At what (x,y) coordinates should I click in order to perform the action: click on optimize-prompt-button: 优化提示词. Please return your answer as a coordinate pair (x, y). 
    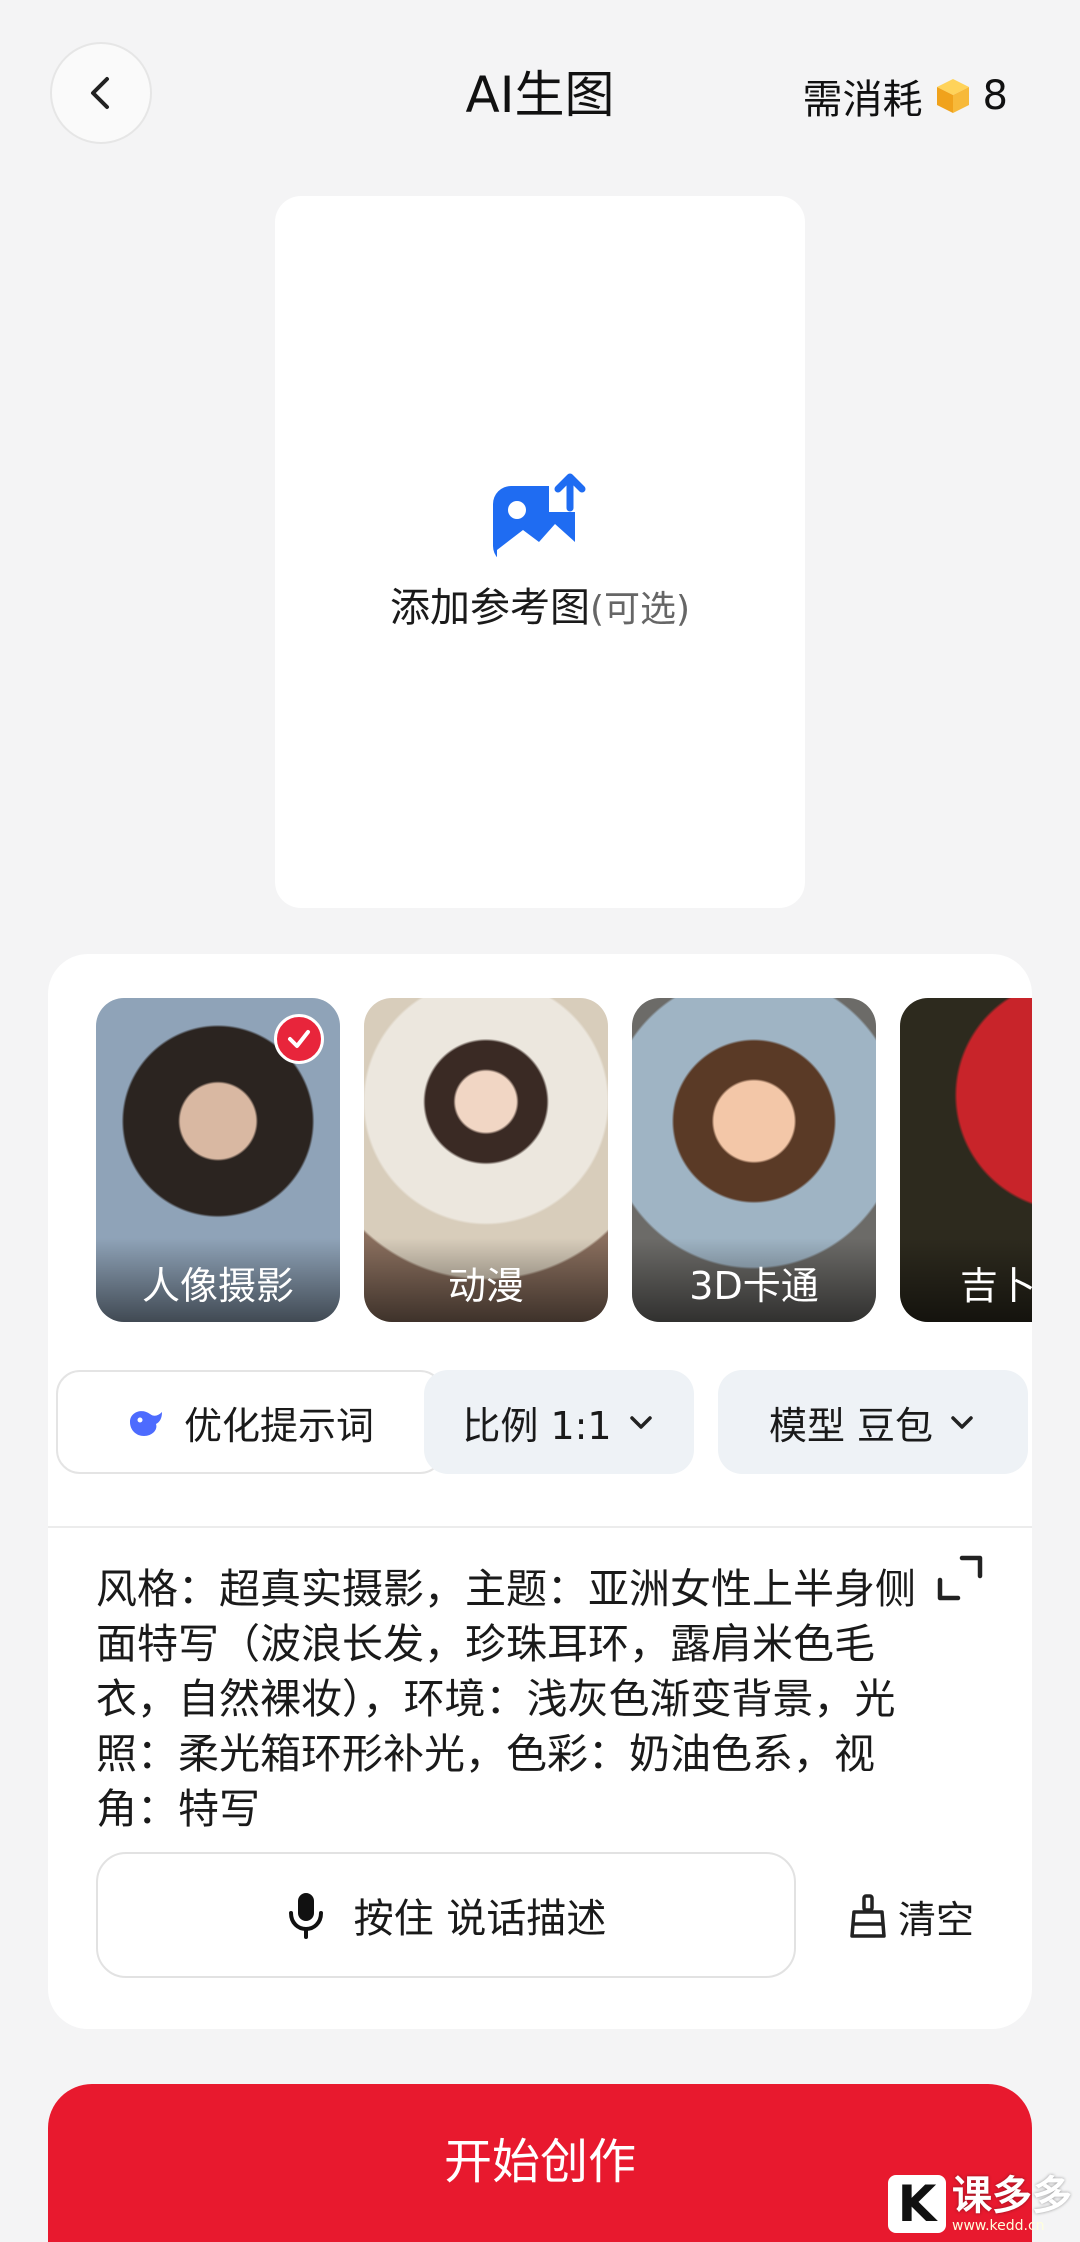
    Looking at the image, I should click on (250, 1422).